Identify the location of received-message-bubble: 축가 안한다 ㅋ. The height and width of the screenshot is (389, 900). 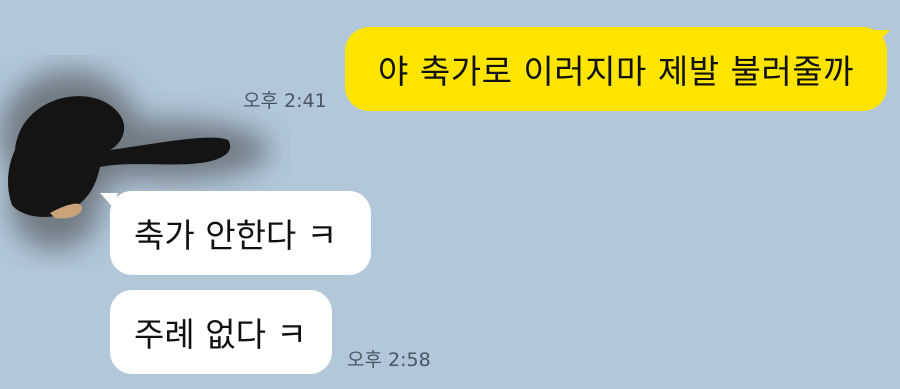
(240, 233).